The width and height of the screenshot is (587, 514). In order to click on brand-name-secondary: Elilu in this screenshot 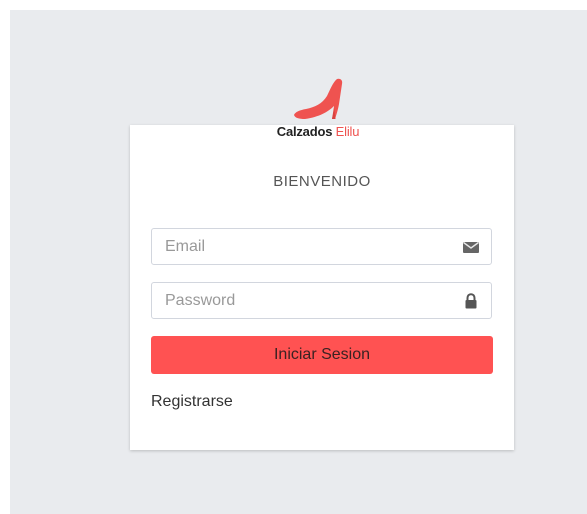, I will do `click(347, 131)`.